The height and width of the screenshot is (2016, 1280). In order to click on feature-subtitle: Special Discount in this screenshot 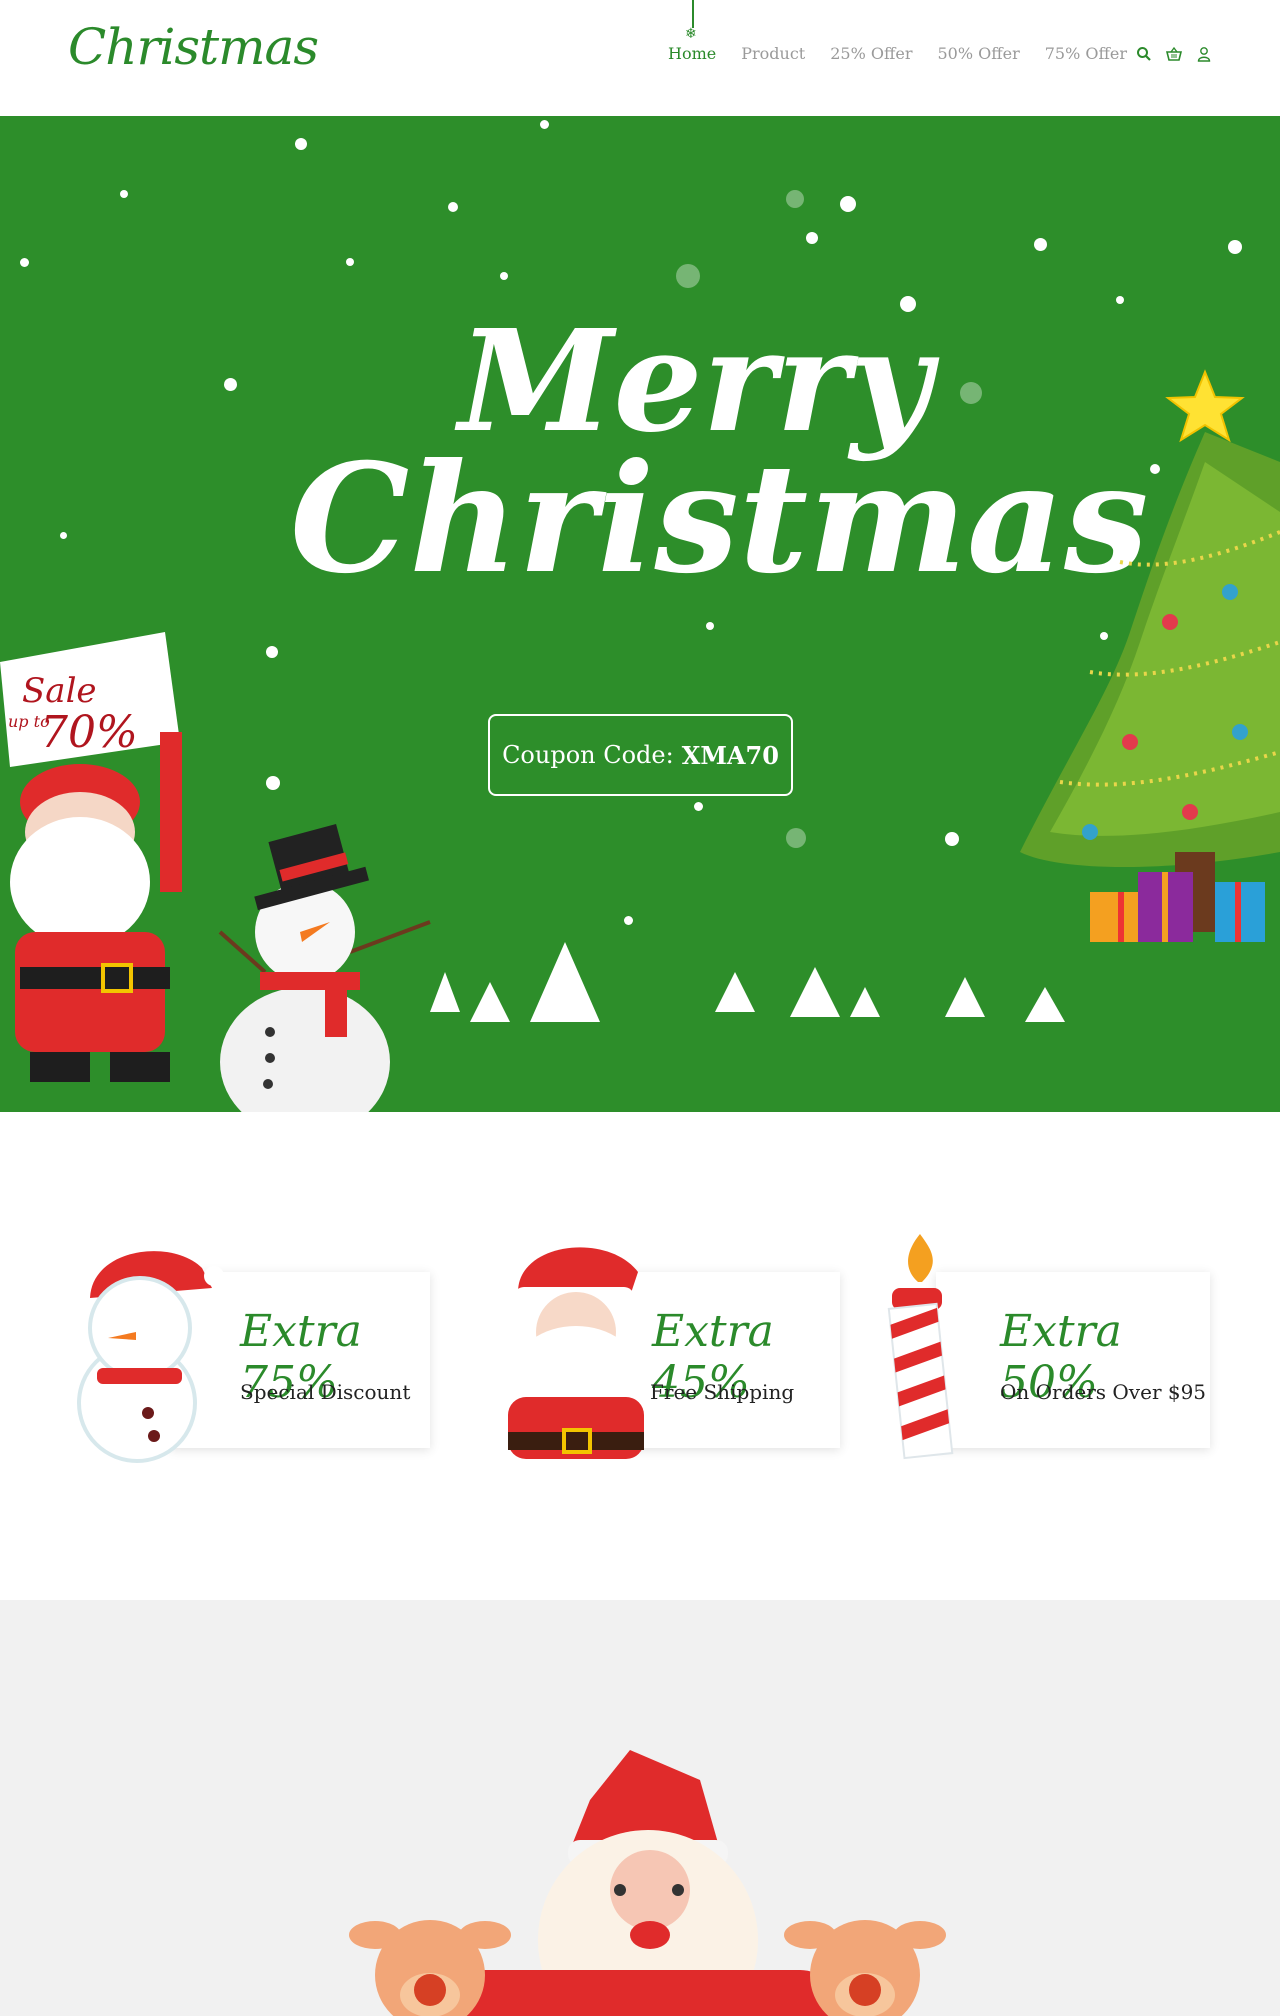, I will do `click(325, 1392)`.